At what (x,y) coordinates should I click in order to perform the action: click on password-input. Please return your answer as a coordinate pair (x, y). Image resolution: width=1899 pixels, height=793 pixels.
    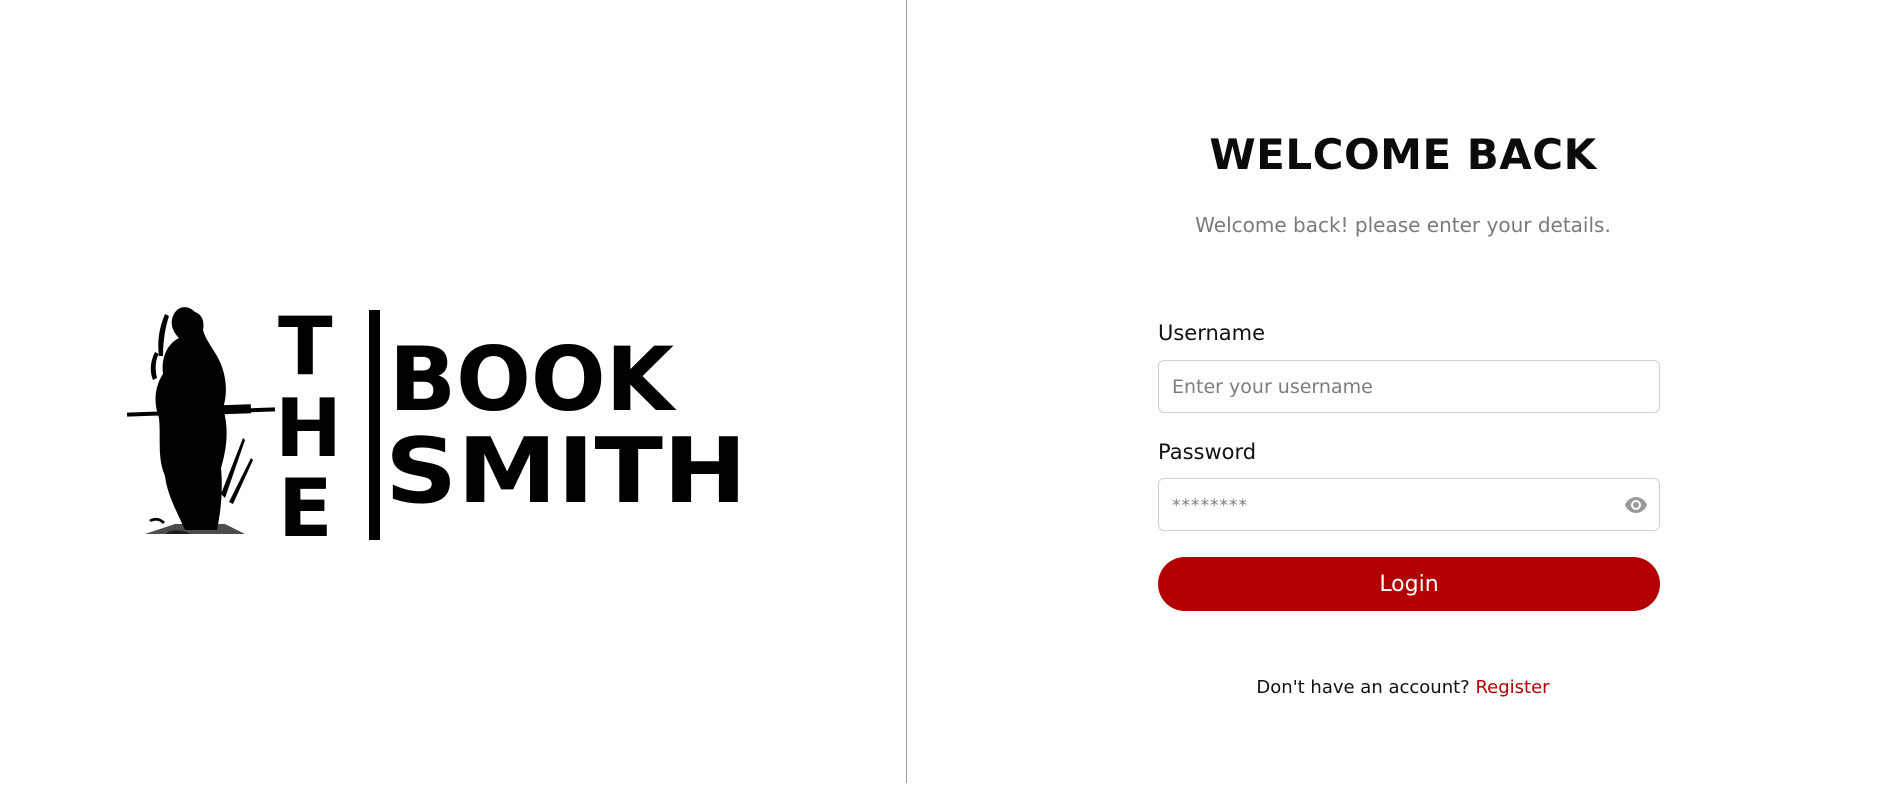
    Looking at the image, I should click on (1409, 504).